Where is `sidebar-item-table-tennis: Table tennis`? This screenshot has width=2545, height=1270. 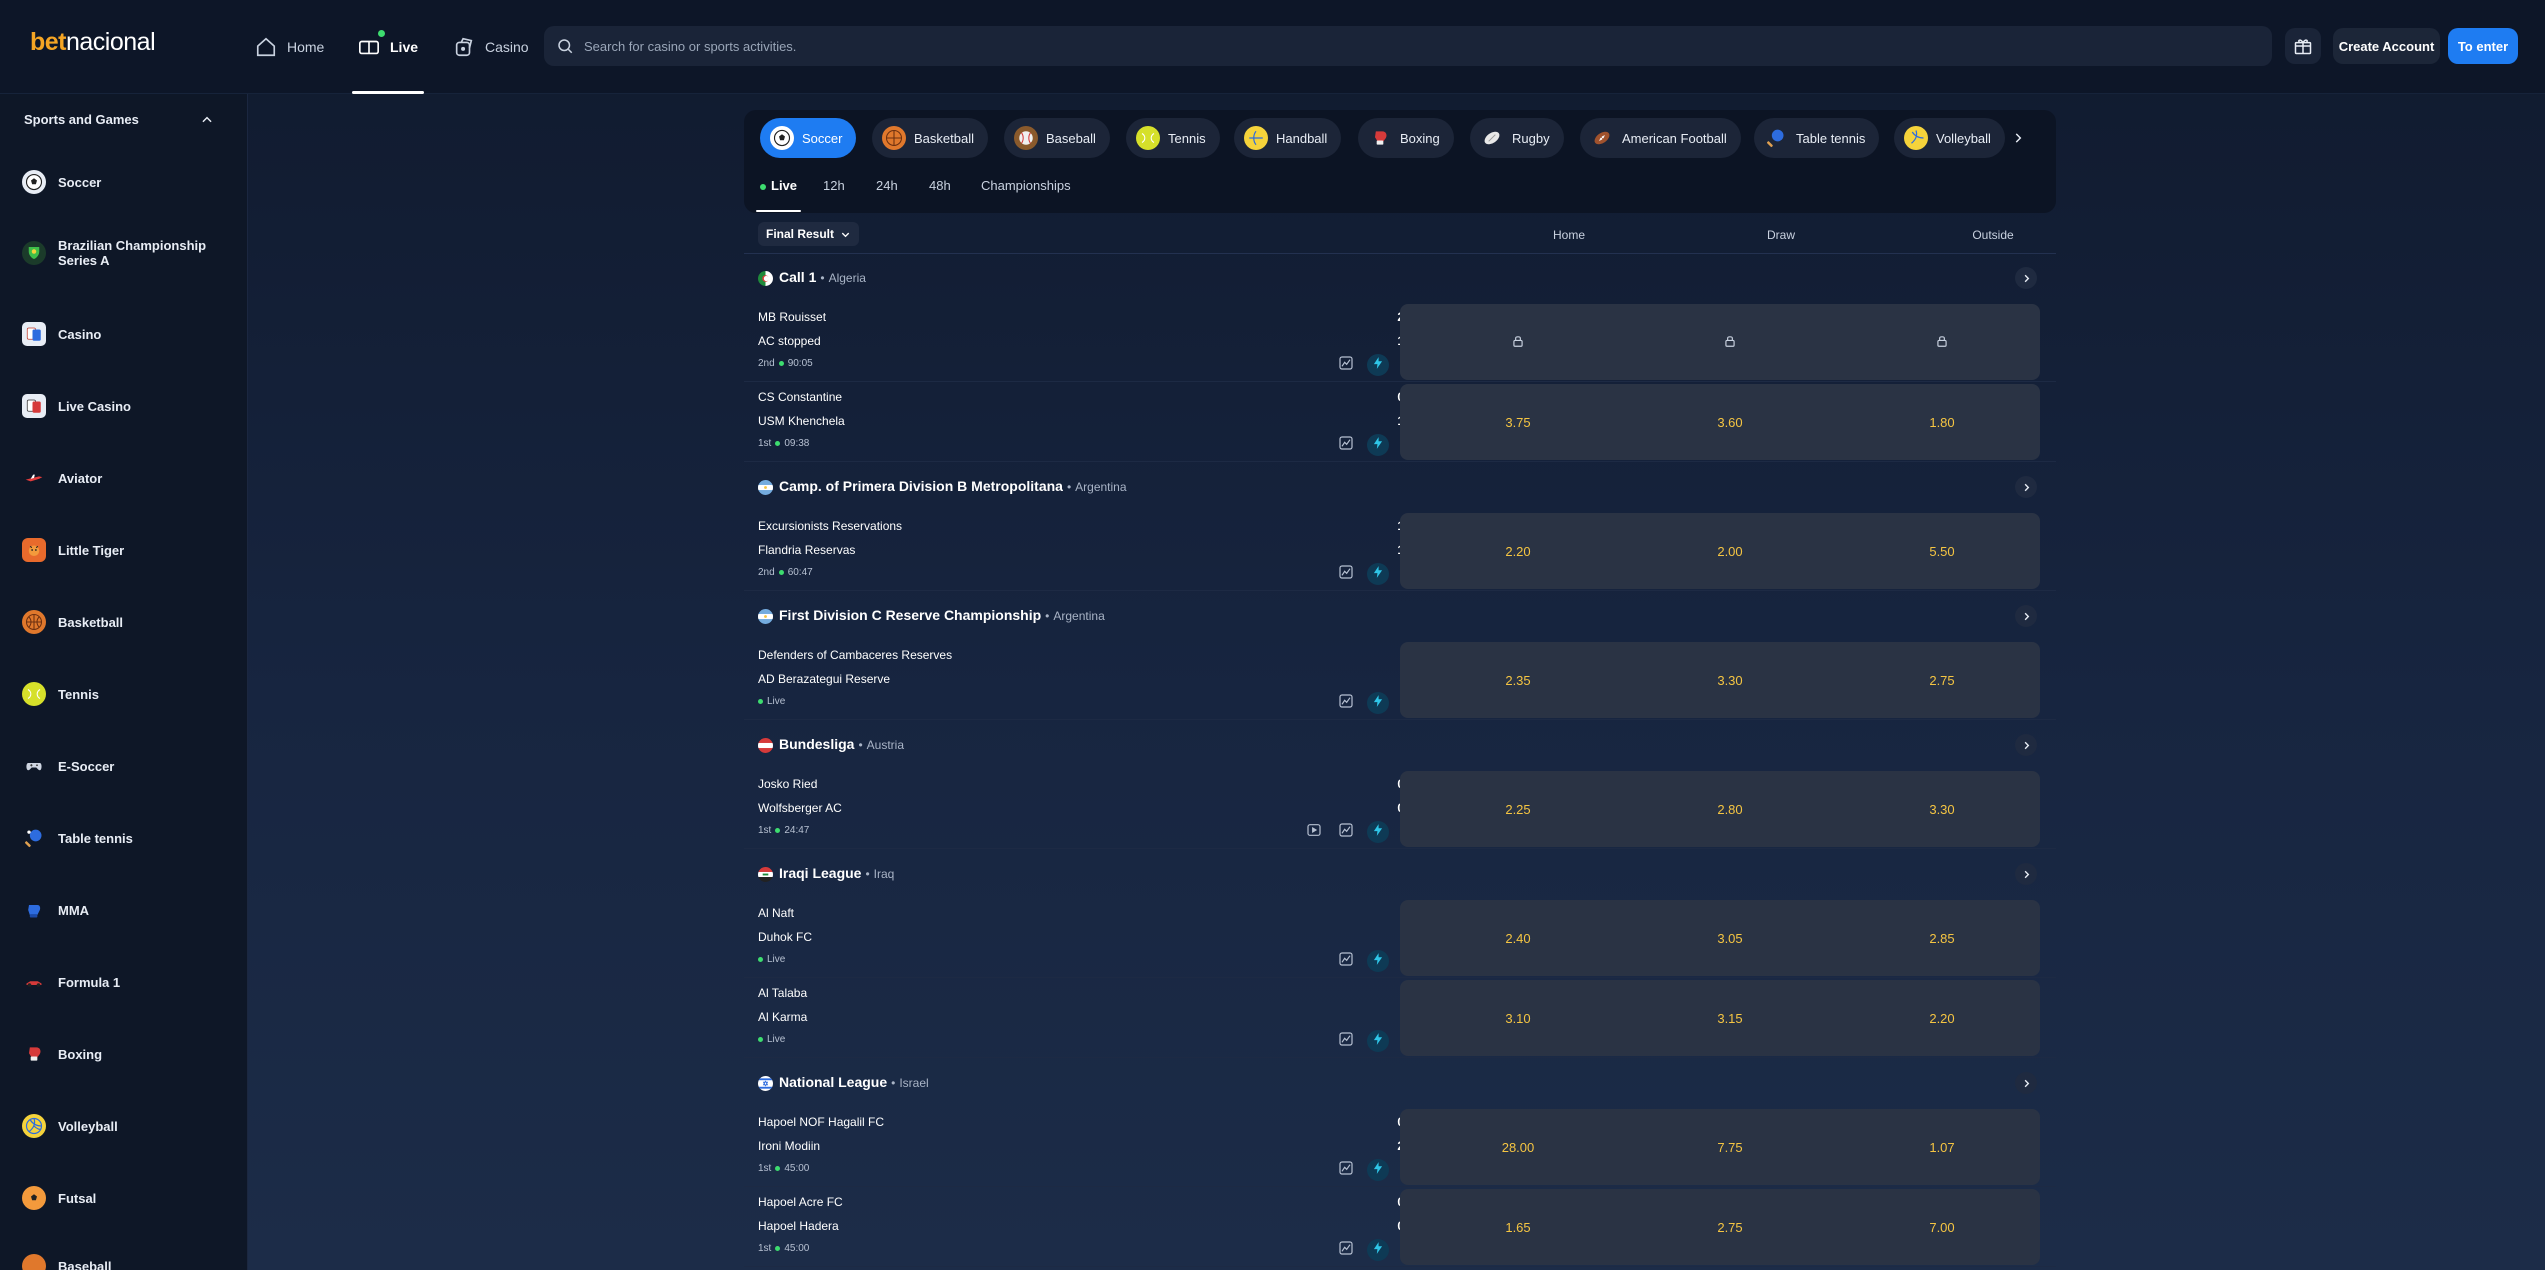
sidebar-item-table-tennis: Table tennis is located at coordinates (127, 838).